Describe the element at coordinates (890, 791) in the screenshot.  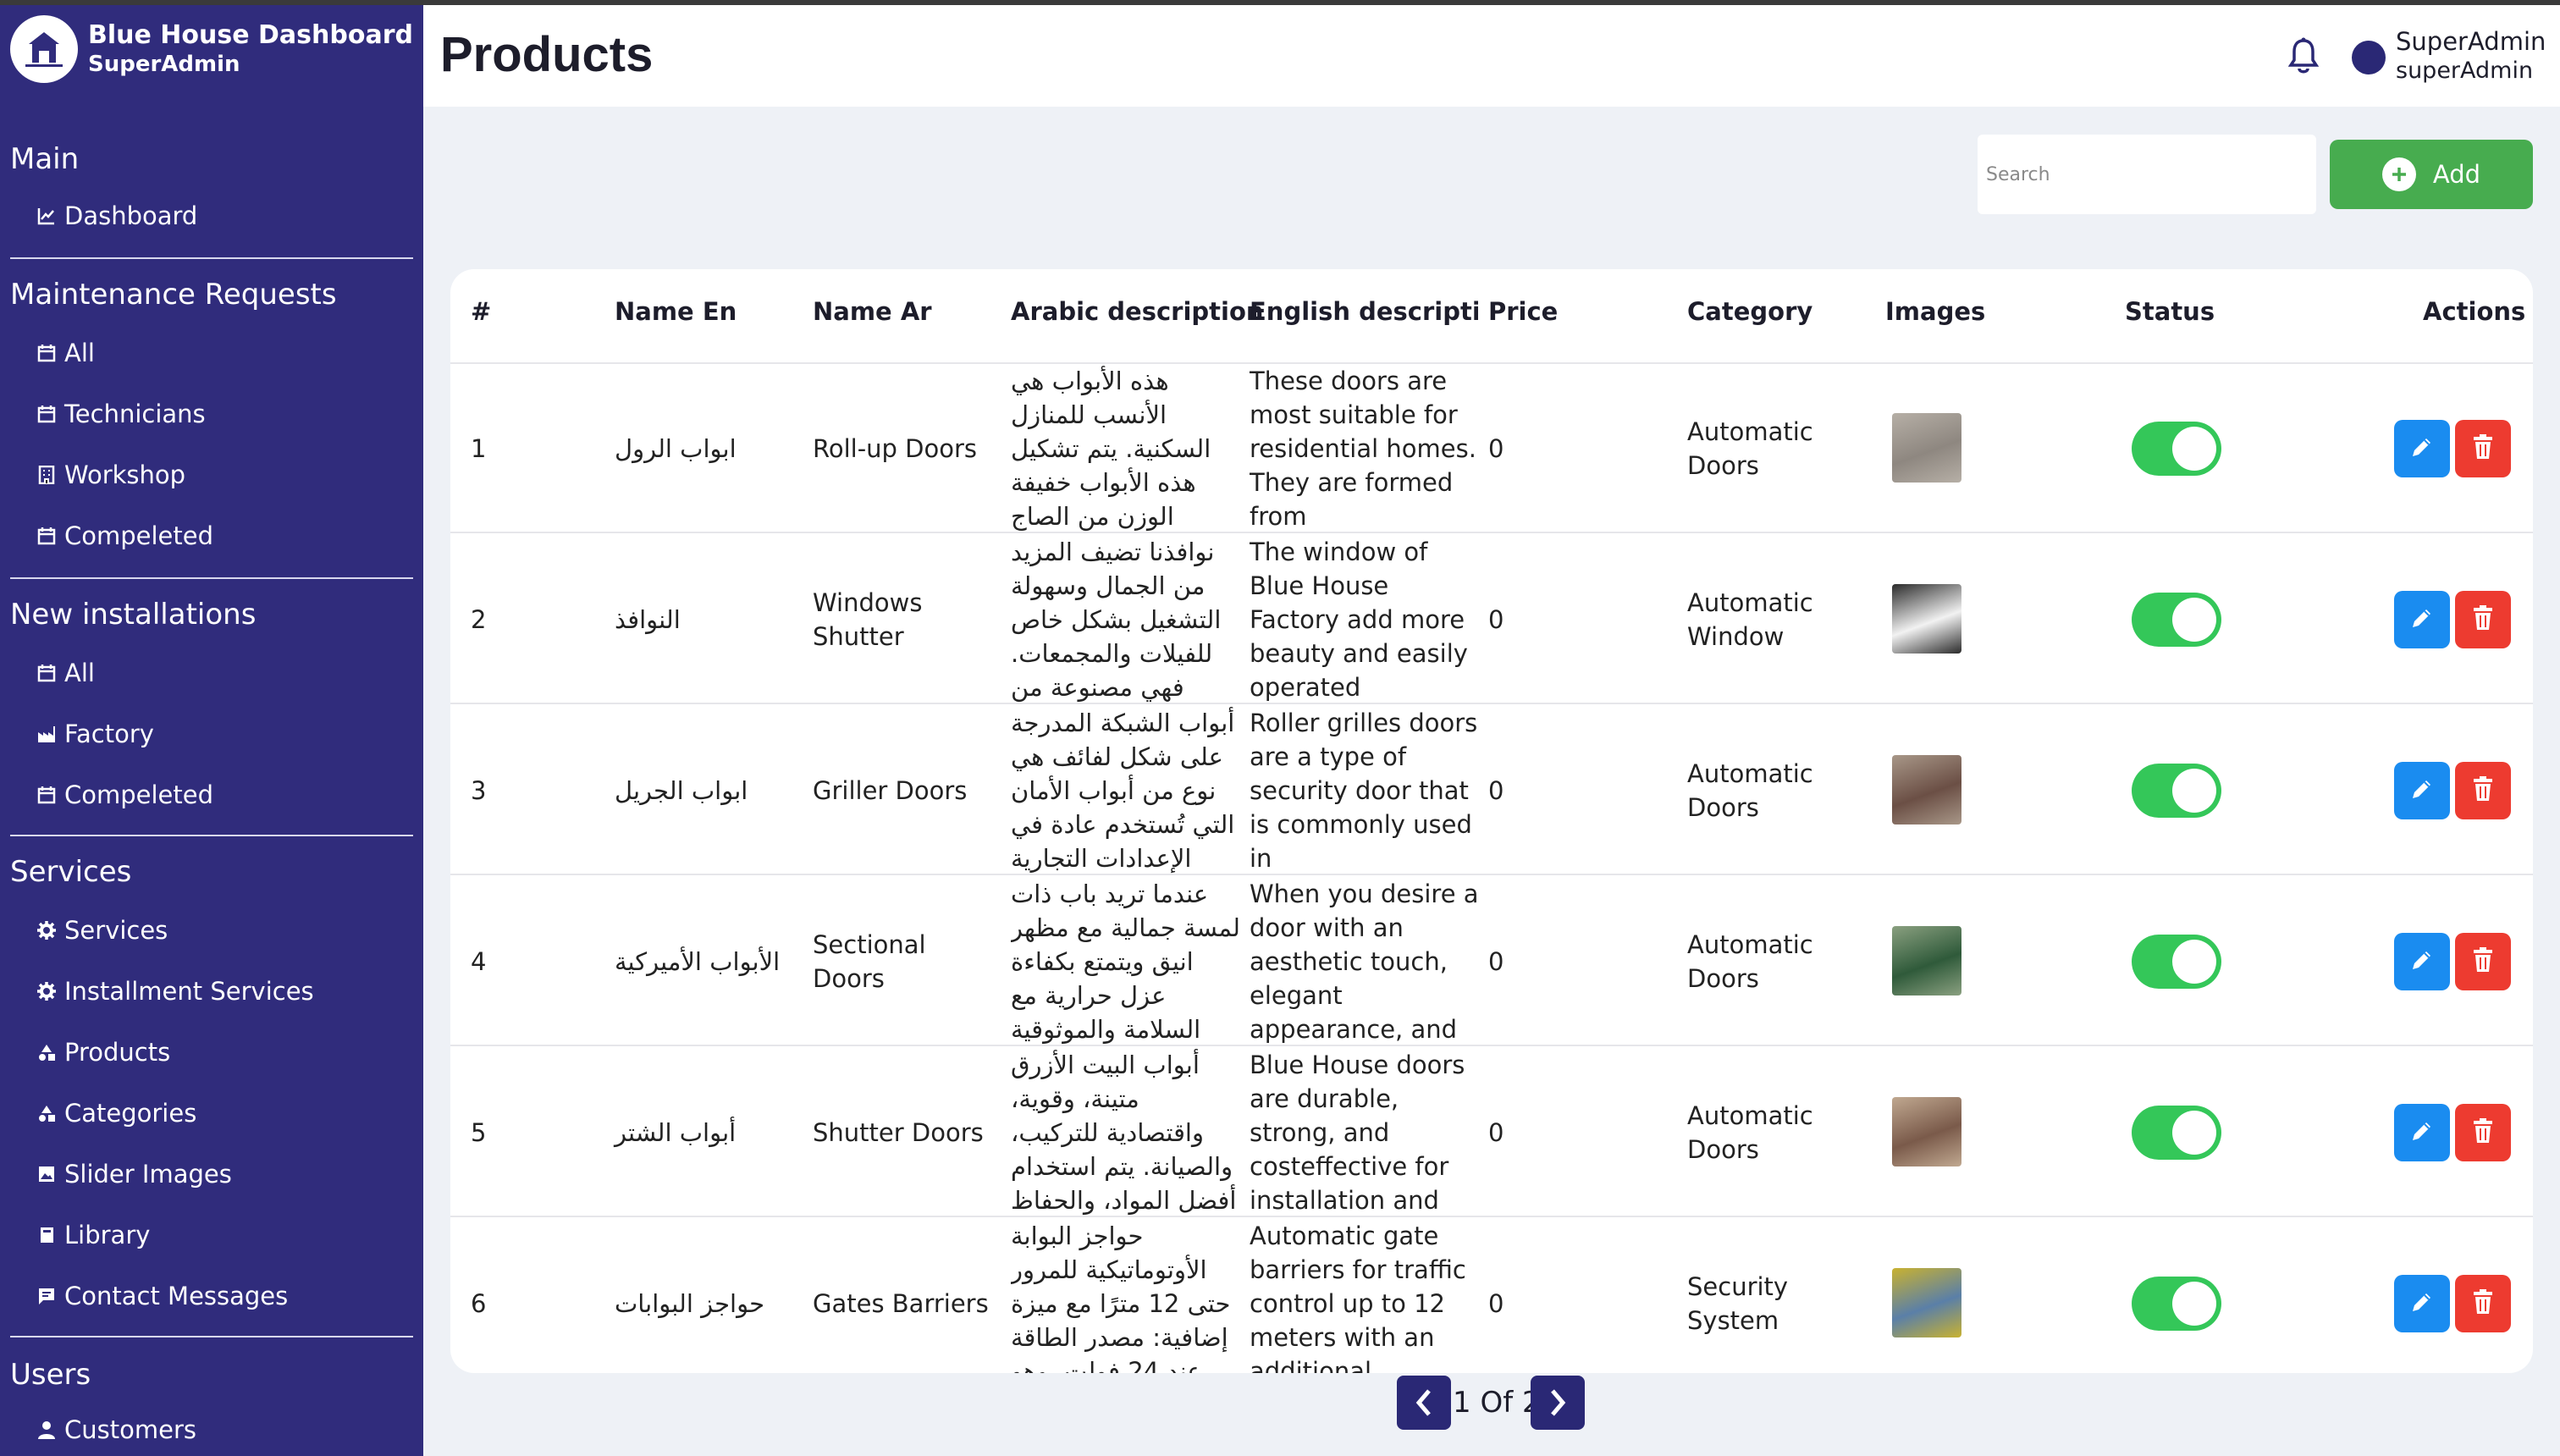
I see `cell-name-ar: Griller Doors` at that location.